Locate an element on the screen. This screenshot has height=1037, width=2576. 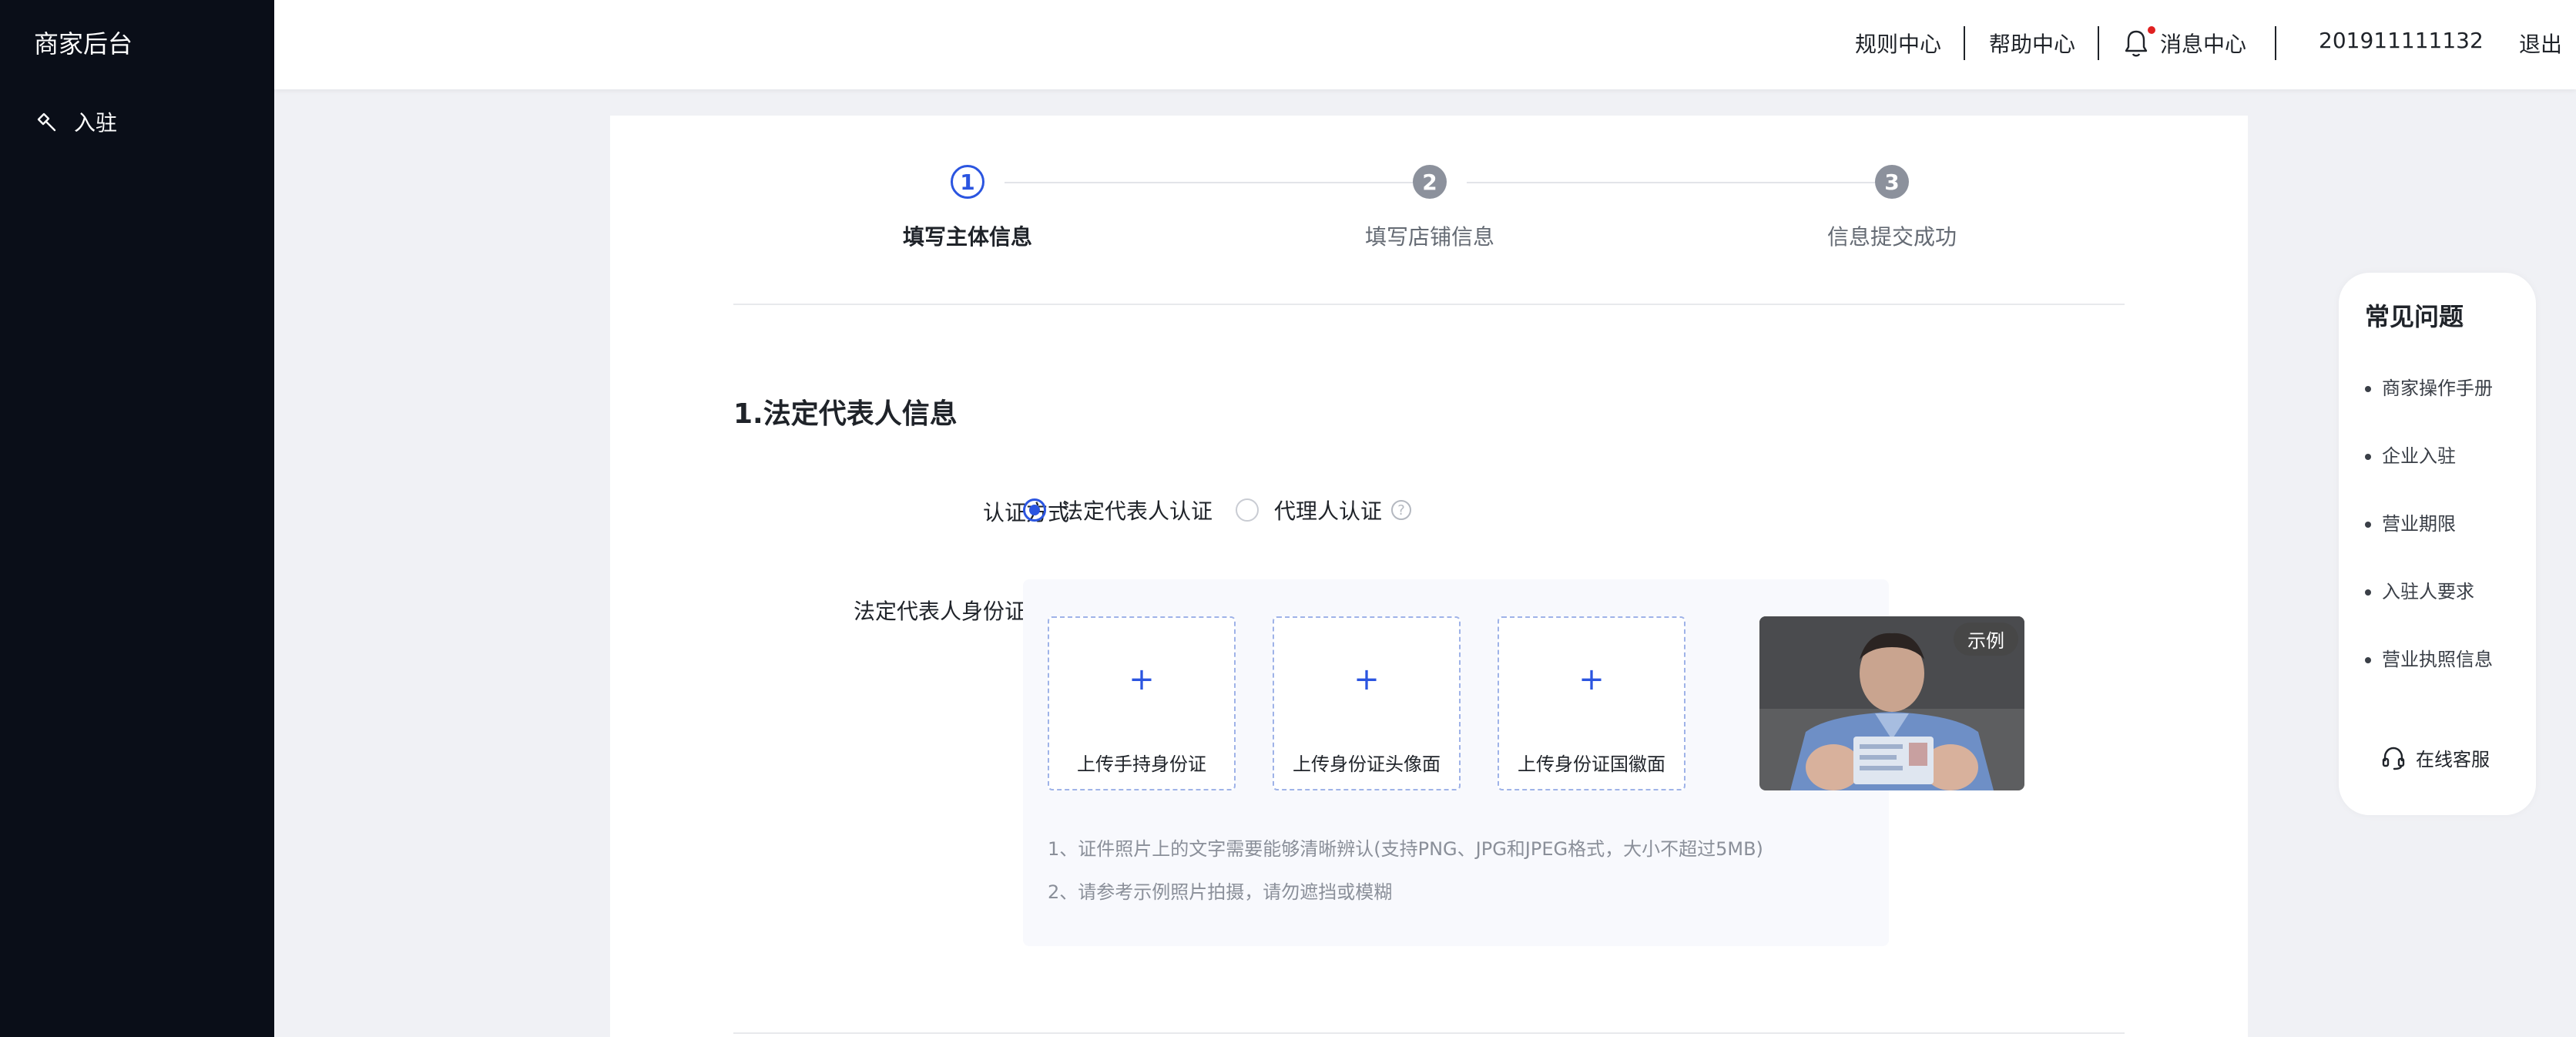
faq-item-label: 企业入驻 is located at coordinates (2419, 456).